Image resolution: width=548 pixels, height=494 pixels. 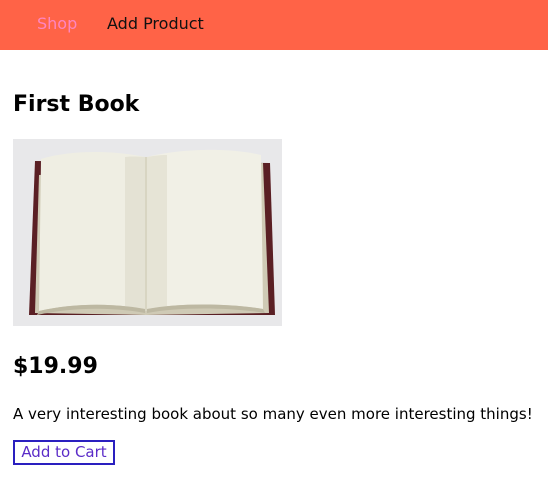 What do you see at coordinates (64, 452) in the screenshot?
I see `add-to-cart-button: Add to Cart` at bounding box center [64, 452].